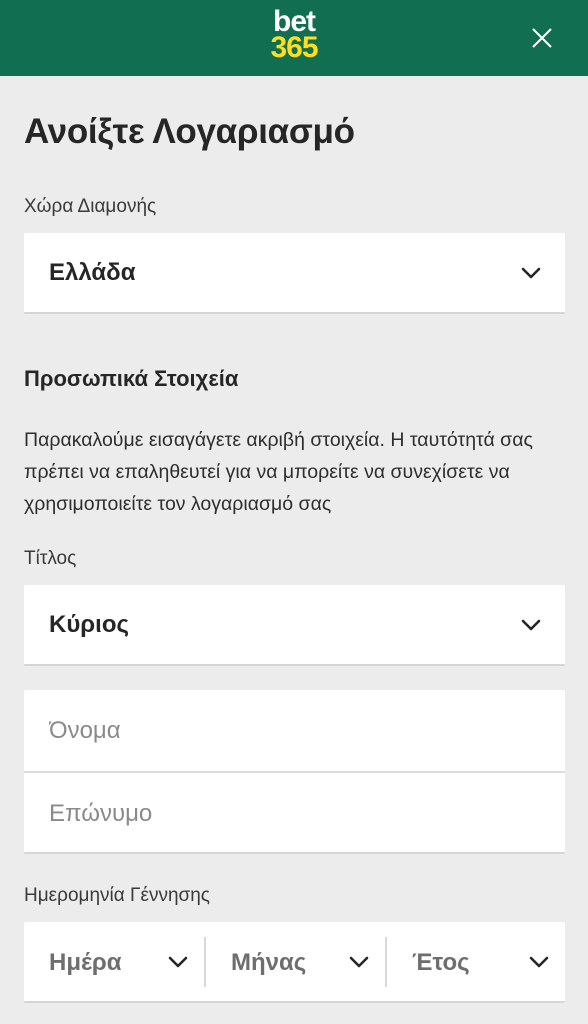  What do you see at coordinates (90, 206) in the screenshot?
I see `residence-label: Χώρα Διαμονής` at bounding box center [90, 206].